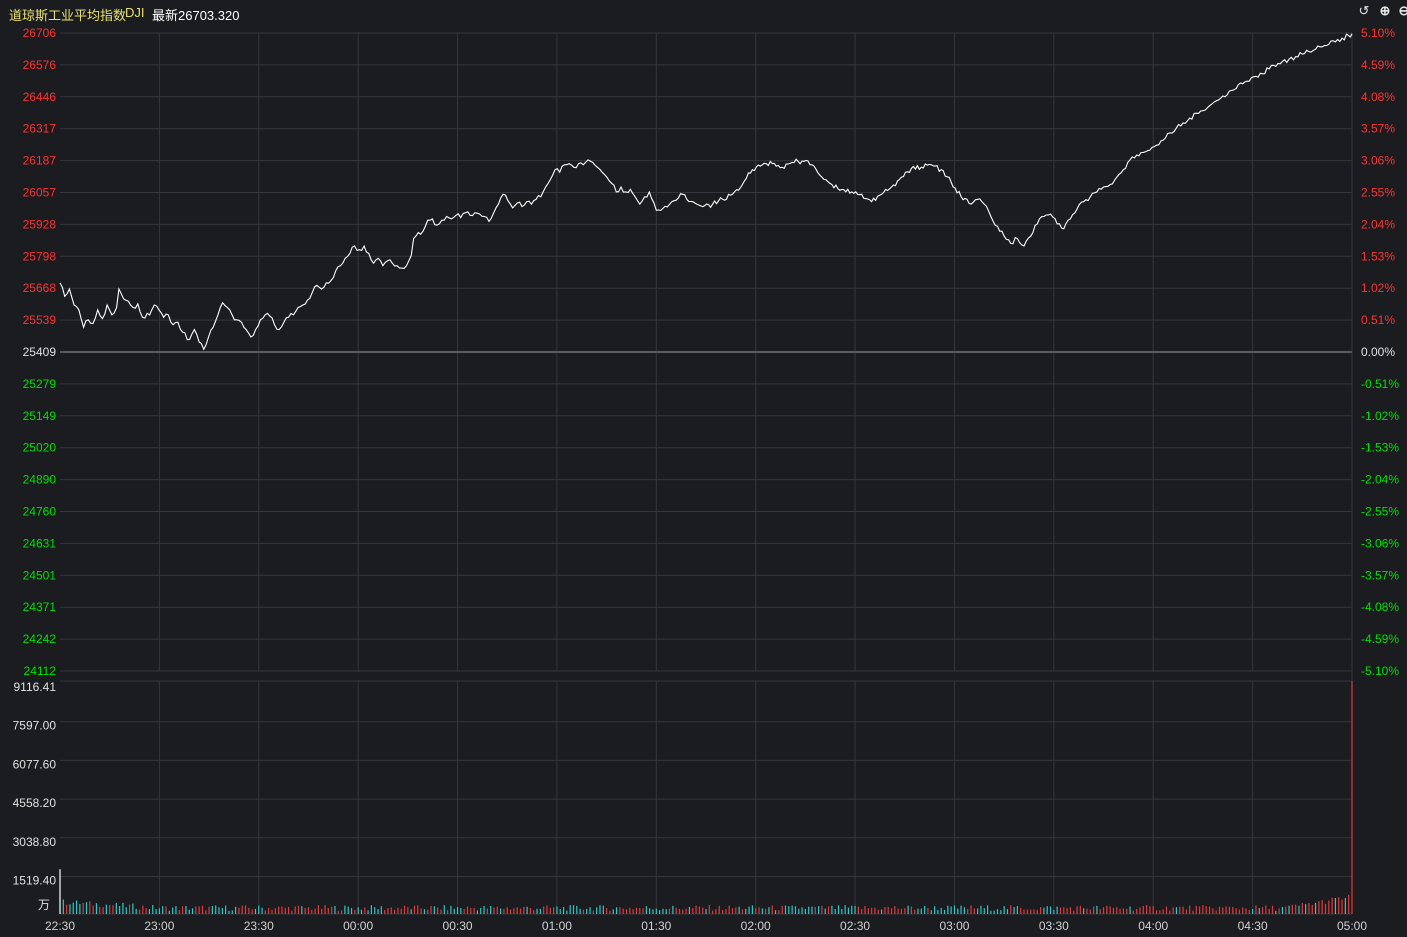 The width and height of the screenshot is (1407, 937). Describe the element at coordinates (40, 384) in the screenshot. I see `y-tick-label: 25279` at that location.